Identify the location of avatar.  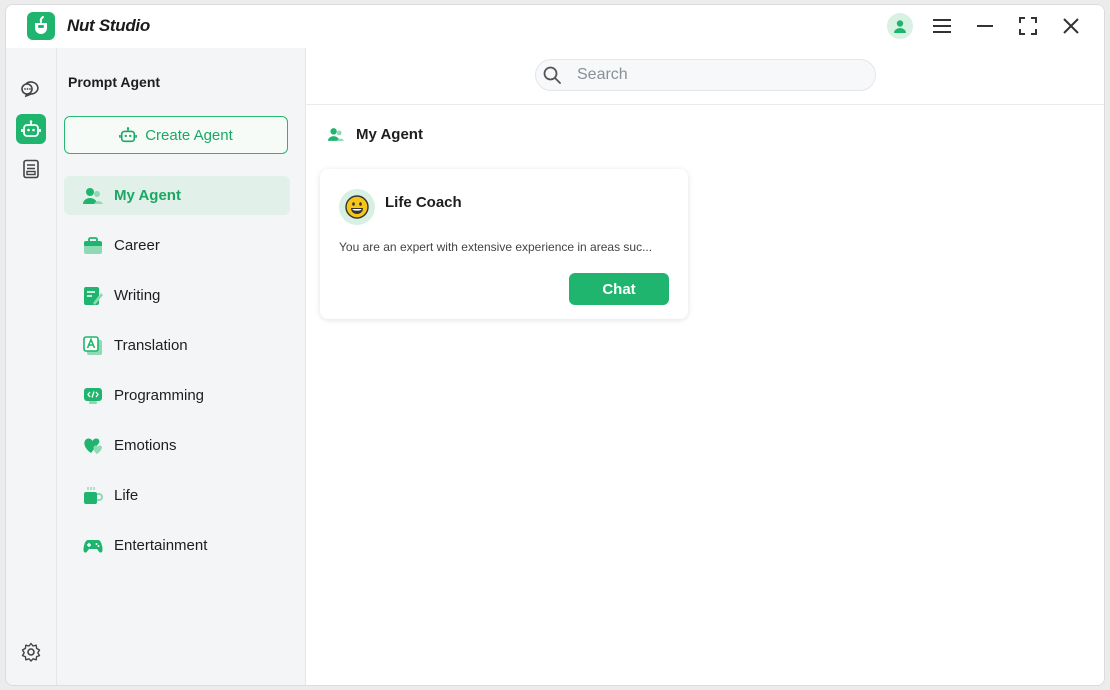
(357, 207).